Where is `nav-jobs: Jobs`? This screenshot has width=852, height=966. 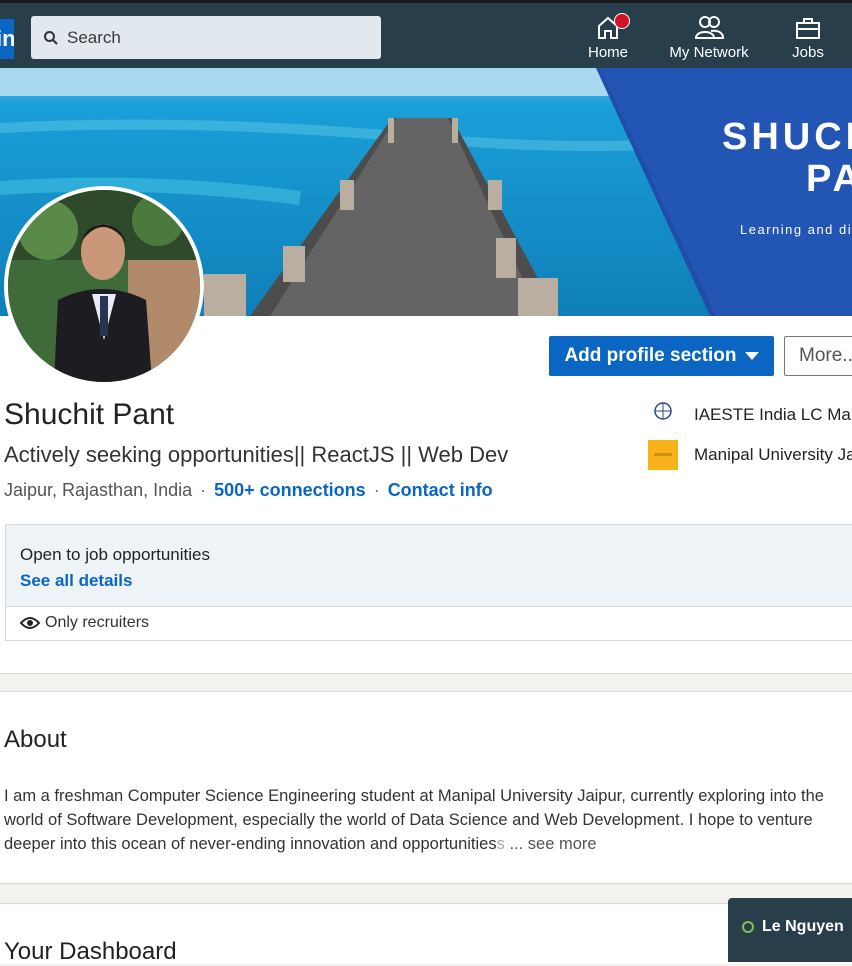 nav-jobs: Jobs is located at coordinates (808, 37).